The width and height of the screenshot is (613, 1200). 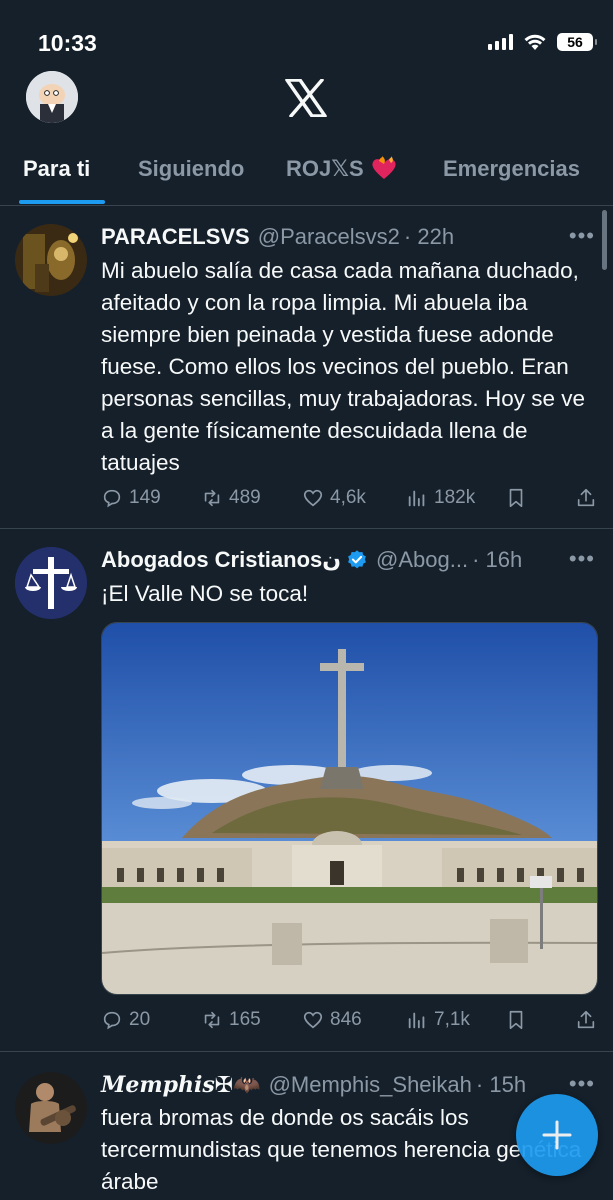 I want to click on tab-label: Para ti, so click(x=57, y=168).